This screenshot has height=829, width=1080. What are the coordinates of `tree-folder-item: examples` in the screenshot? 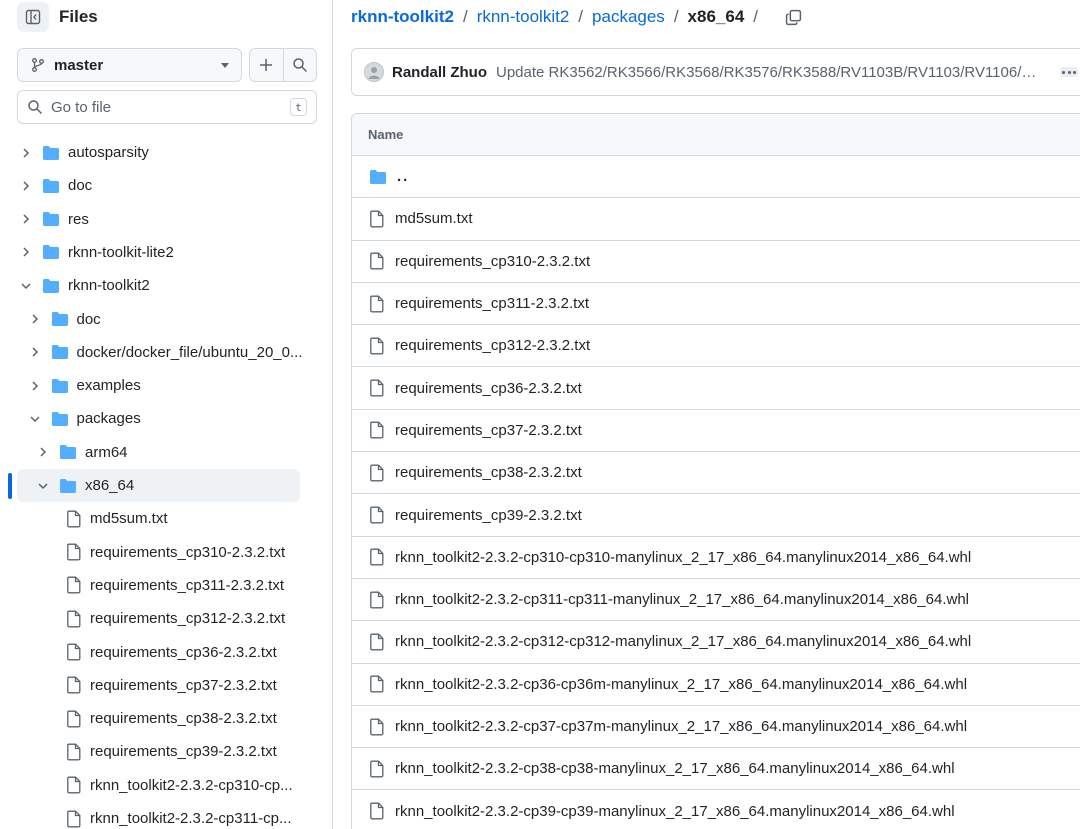 It's located at (155, 385).